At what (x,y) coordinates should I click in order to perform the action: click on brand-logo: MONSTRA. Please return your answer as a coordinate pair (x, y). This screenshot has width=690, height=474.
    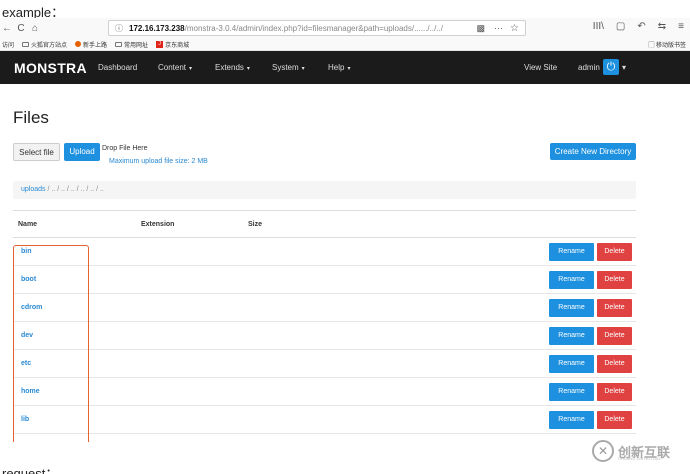
    Looking at the image, I should click on (50, 68).